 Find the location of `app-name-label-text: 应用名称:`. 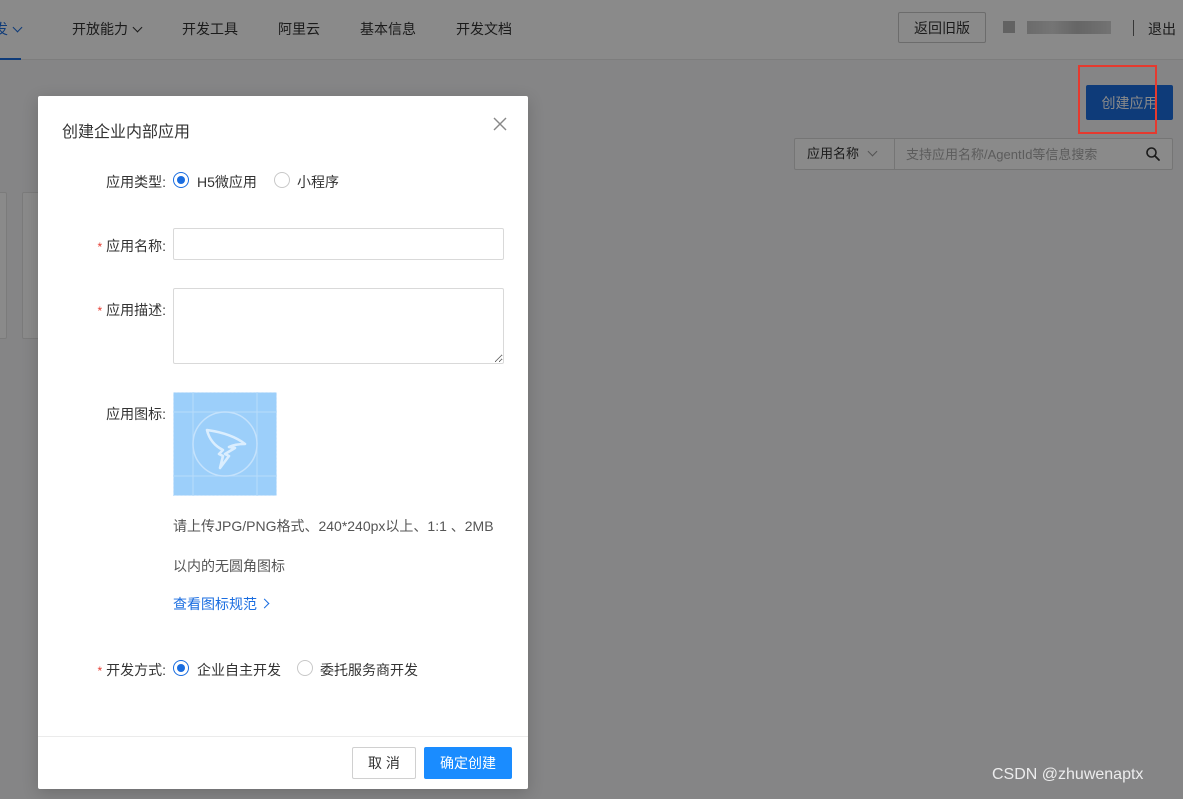

app-name-label-text: 应用名称: is located at coordinates (136, 246).